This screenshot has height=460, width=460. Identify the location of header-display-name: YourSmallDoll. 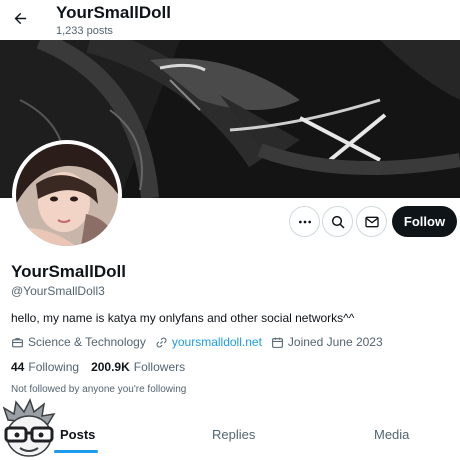
(113, 12).